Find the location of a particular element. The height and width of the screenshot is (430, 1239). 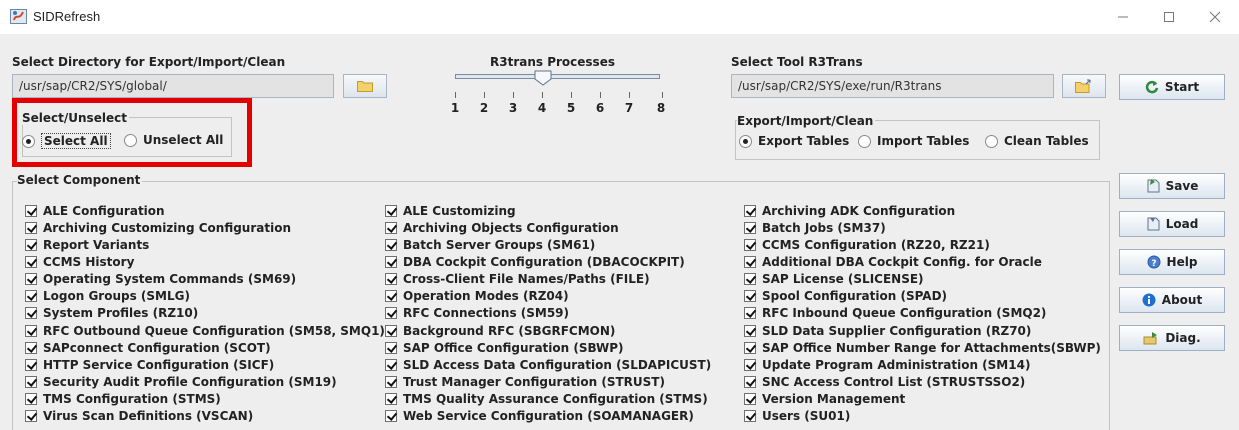

component-label: ALE Customizing is located at coordinates (459, 210).